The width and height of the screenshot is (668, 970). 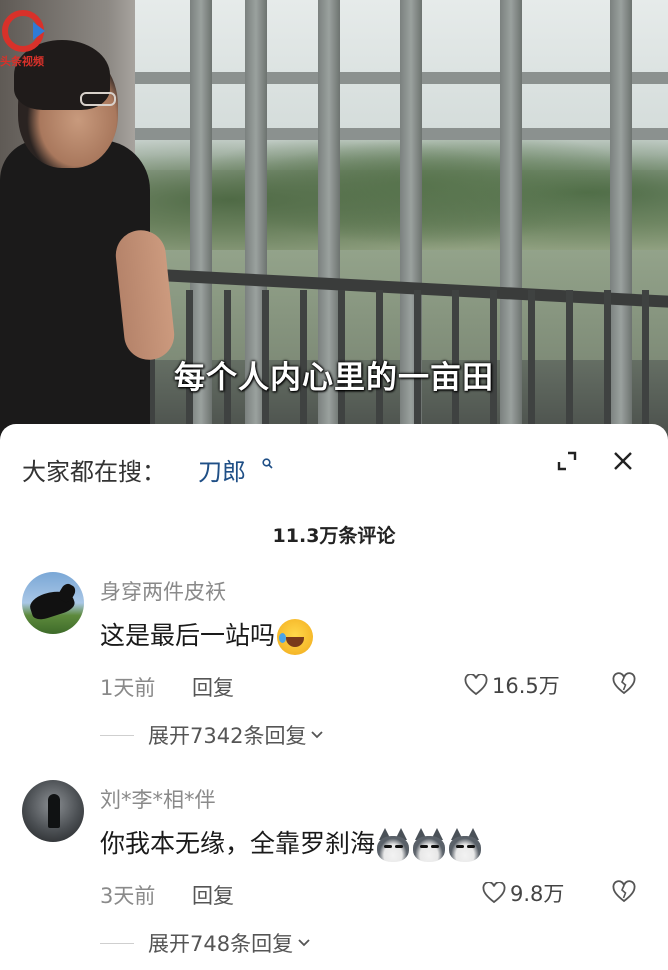 What do you see at coordinates (128, 896) in the screenshot?
I see `comment-time: 3天前` at bounding box center [128, 896].